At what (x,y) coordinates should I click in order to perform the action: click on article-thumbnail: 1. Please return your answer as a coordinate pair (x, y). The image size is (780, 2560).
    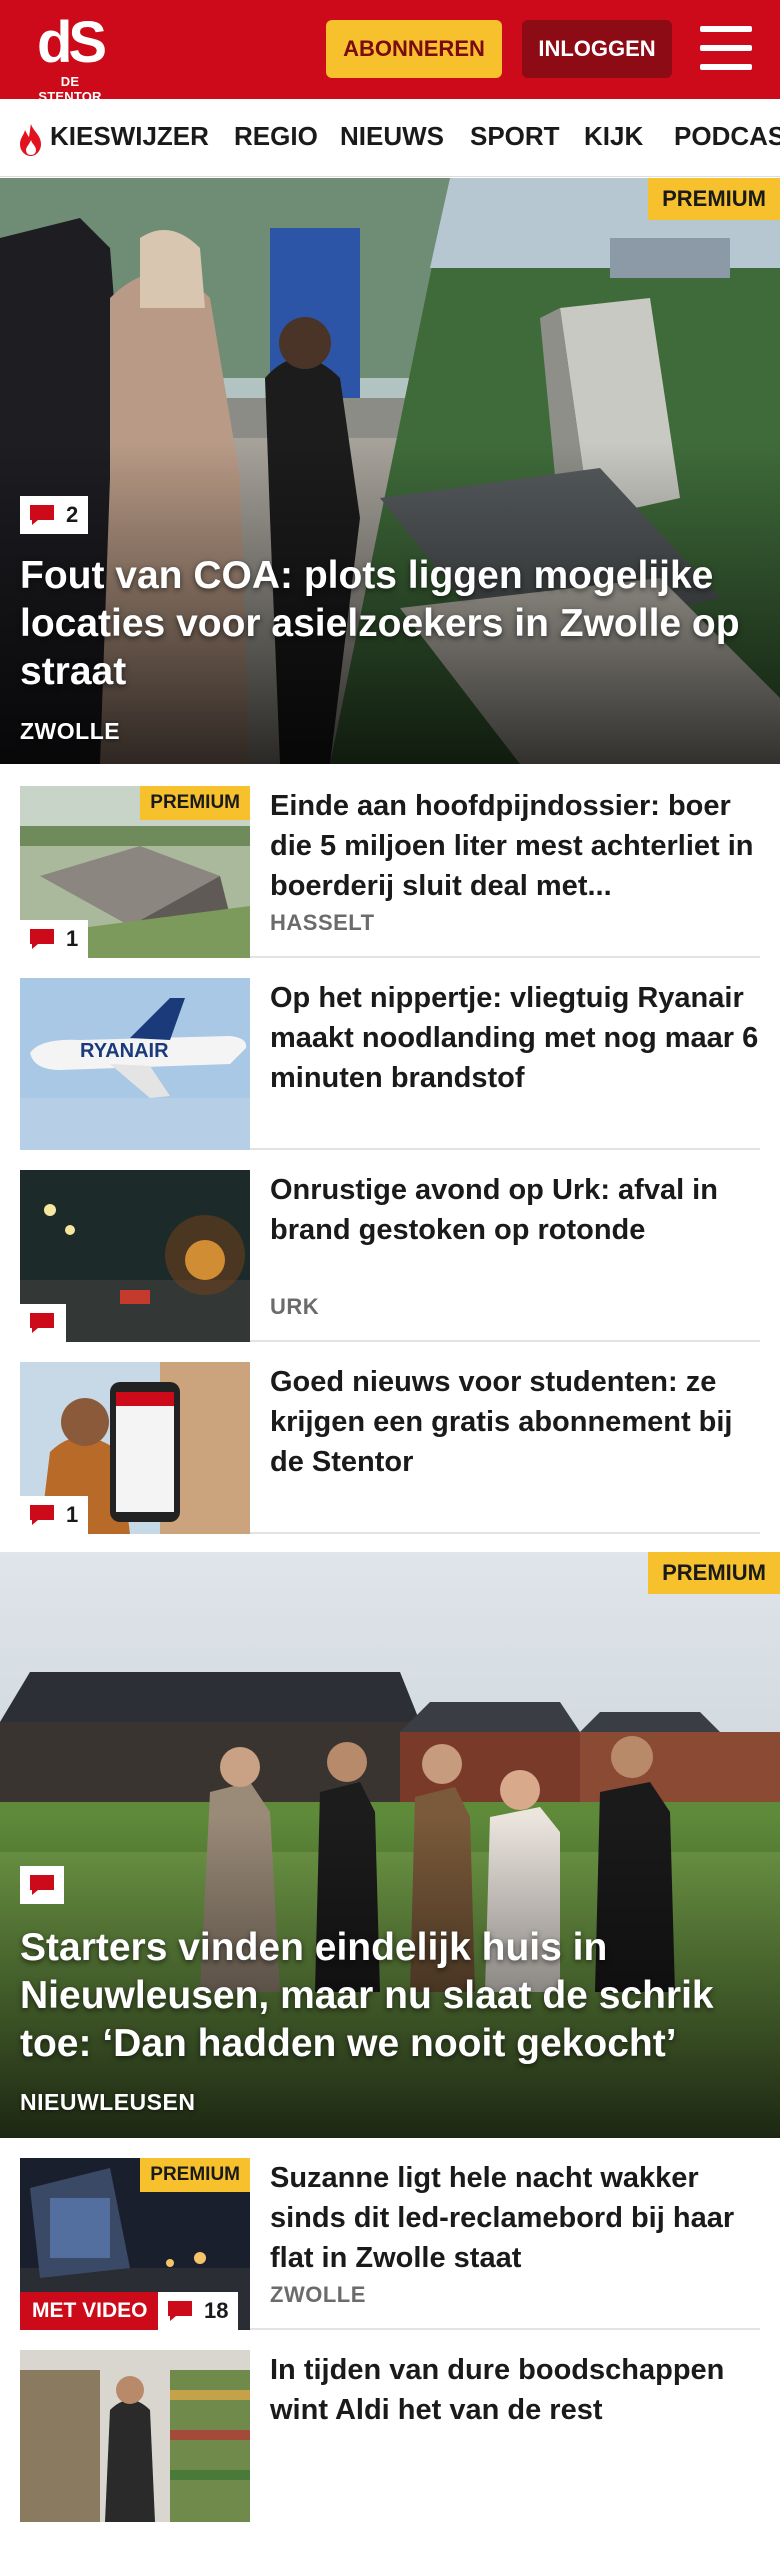
    Looking at the image, I should click on (135, 1448).